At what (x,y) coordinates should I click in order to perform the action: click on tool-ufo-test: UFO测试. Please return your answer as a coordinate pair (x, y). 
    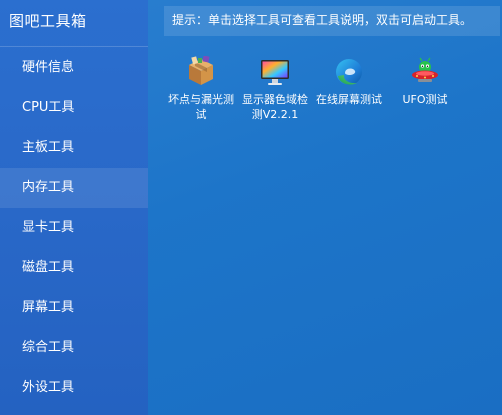
    Looking at the image, I should click on (425, 80).